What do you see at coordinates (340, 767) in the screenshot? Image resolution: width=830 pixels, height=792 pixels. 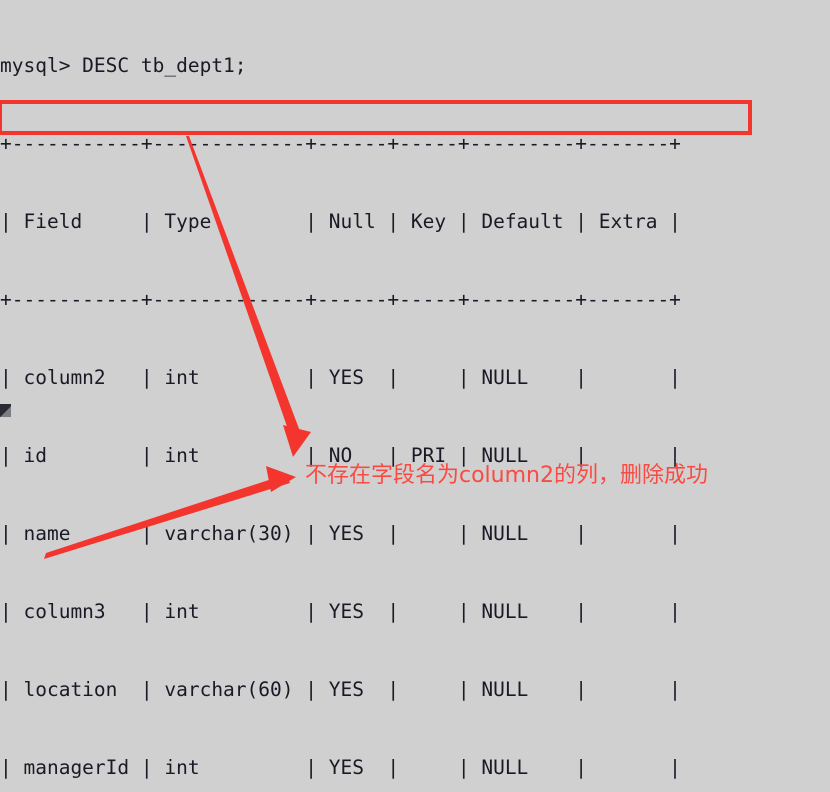 I see `terminal-line: | managerId | int | YES | | NULL | |` at bounding box center [340, 767].